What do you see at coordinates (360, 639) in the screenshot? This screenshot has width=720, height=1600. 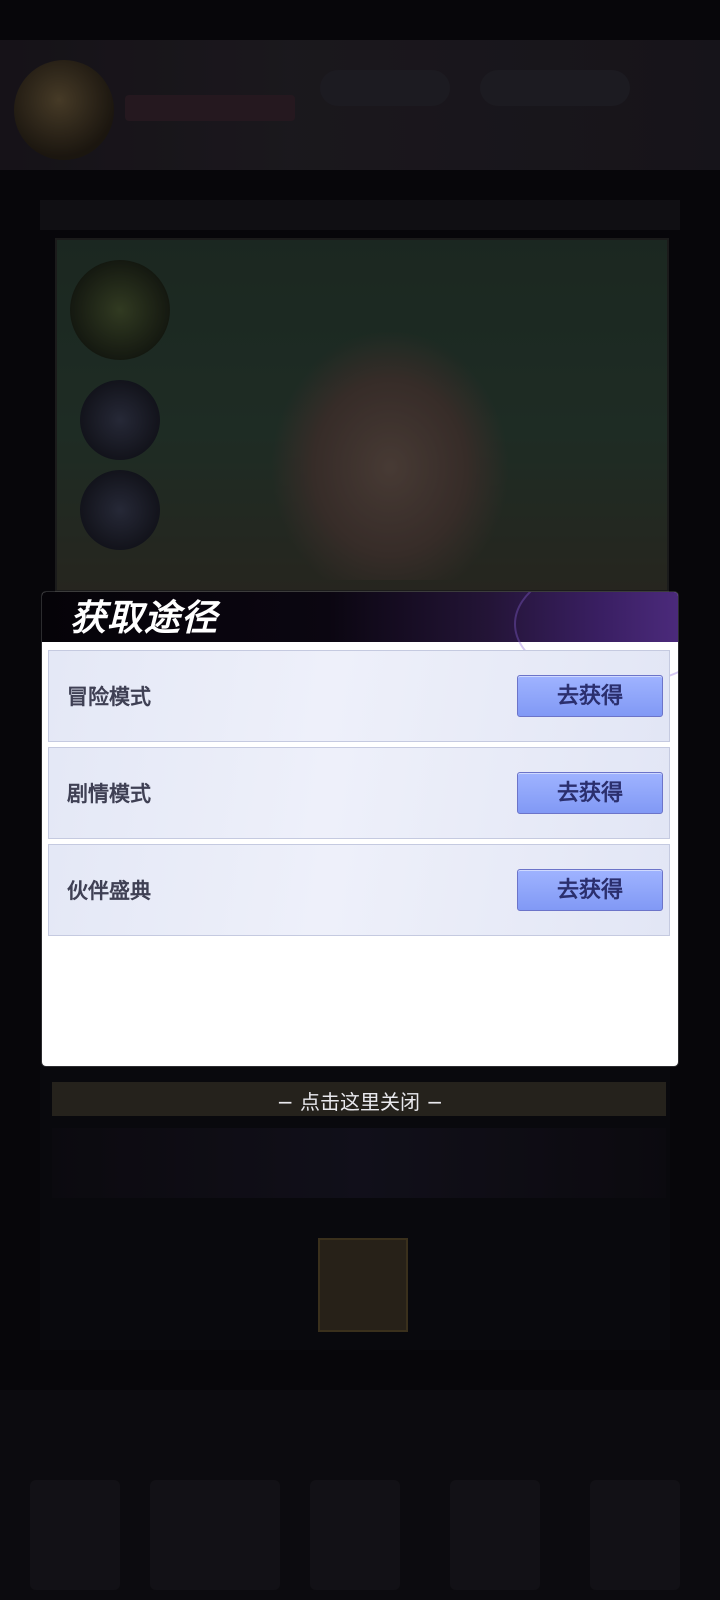 I see `dialog-header: 获取途径` at bounding box center [360, 639].